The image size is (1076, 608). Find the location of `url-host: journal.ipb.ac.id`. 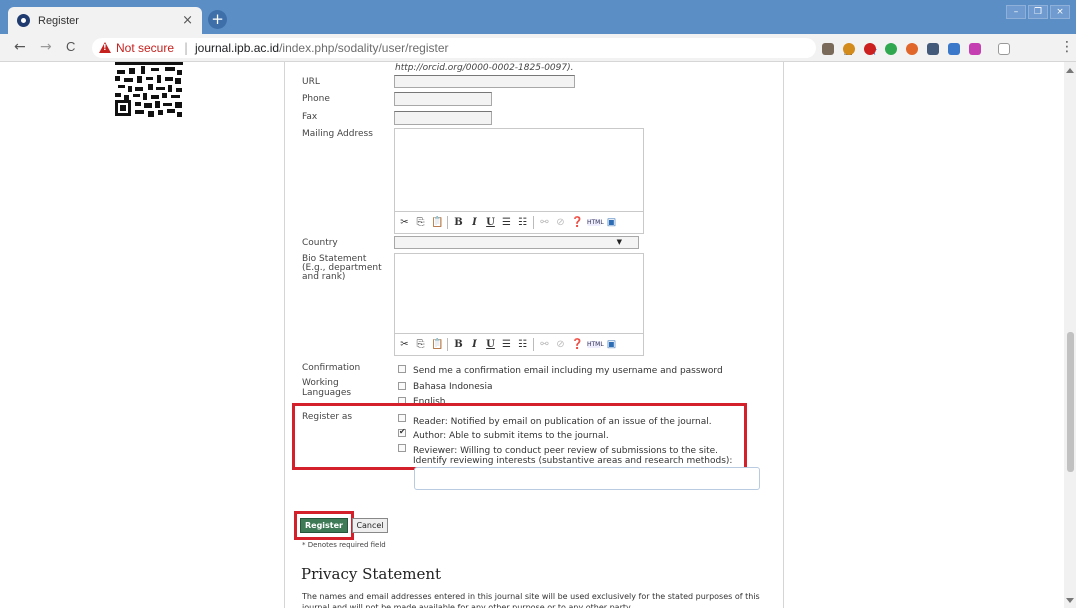

url-host: journal.ipb.ac.id is located at coordinates (237, 48).